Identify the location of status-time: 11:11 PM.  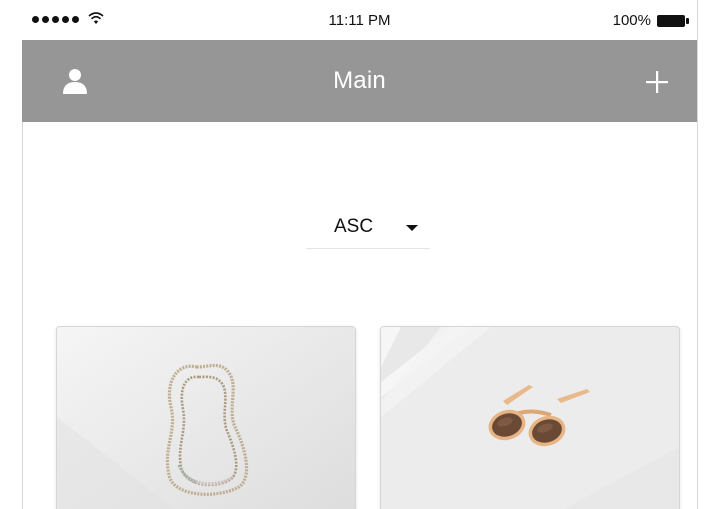
(359, 20).